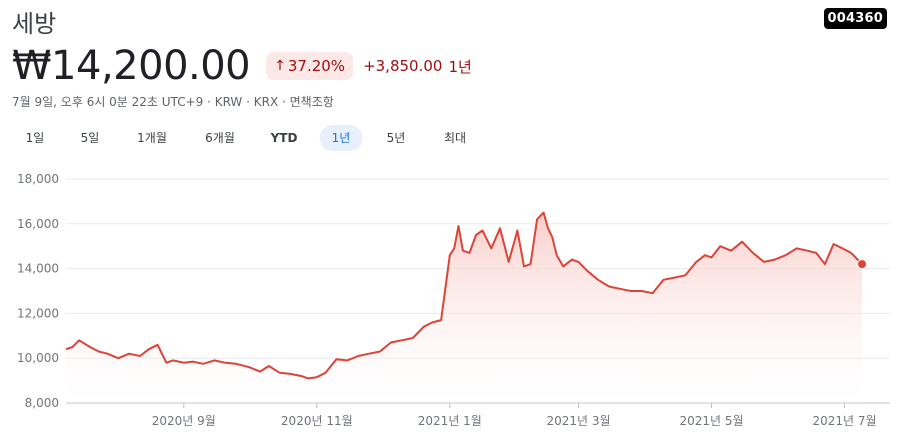 The width and height of the screenshot is (897, 444). Describe the element at coordinates (90, 138) in the screenshot. I see `tab-5d: 5일` at that location.